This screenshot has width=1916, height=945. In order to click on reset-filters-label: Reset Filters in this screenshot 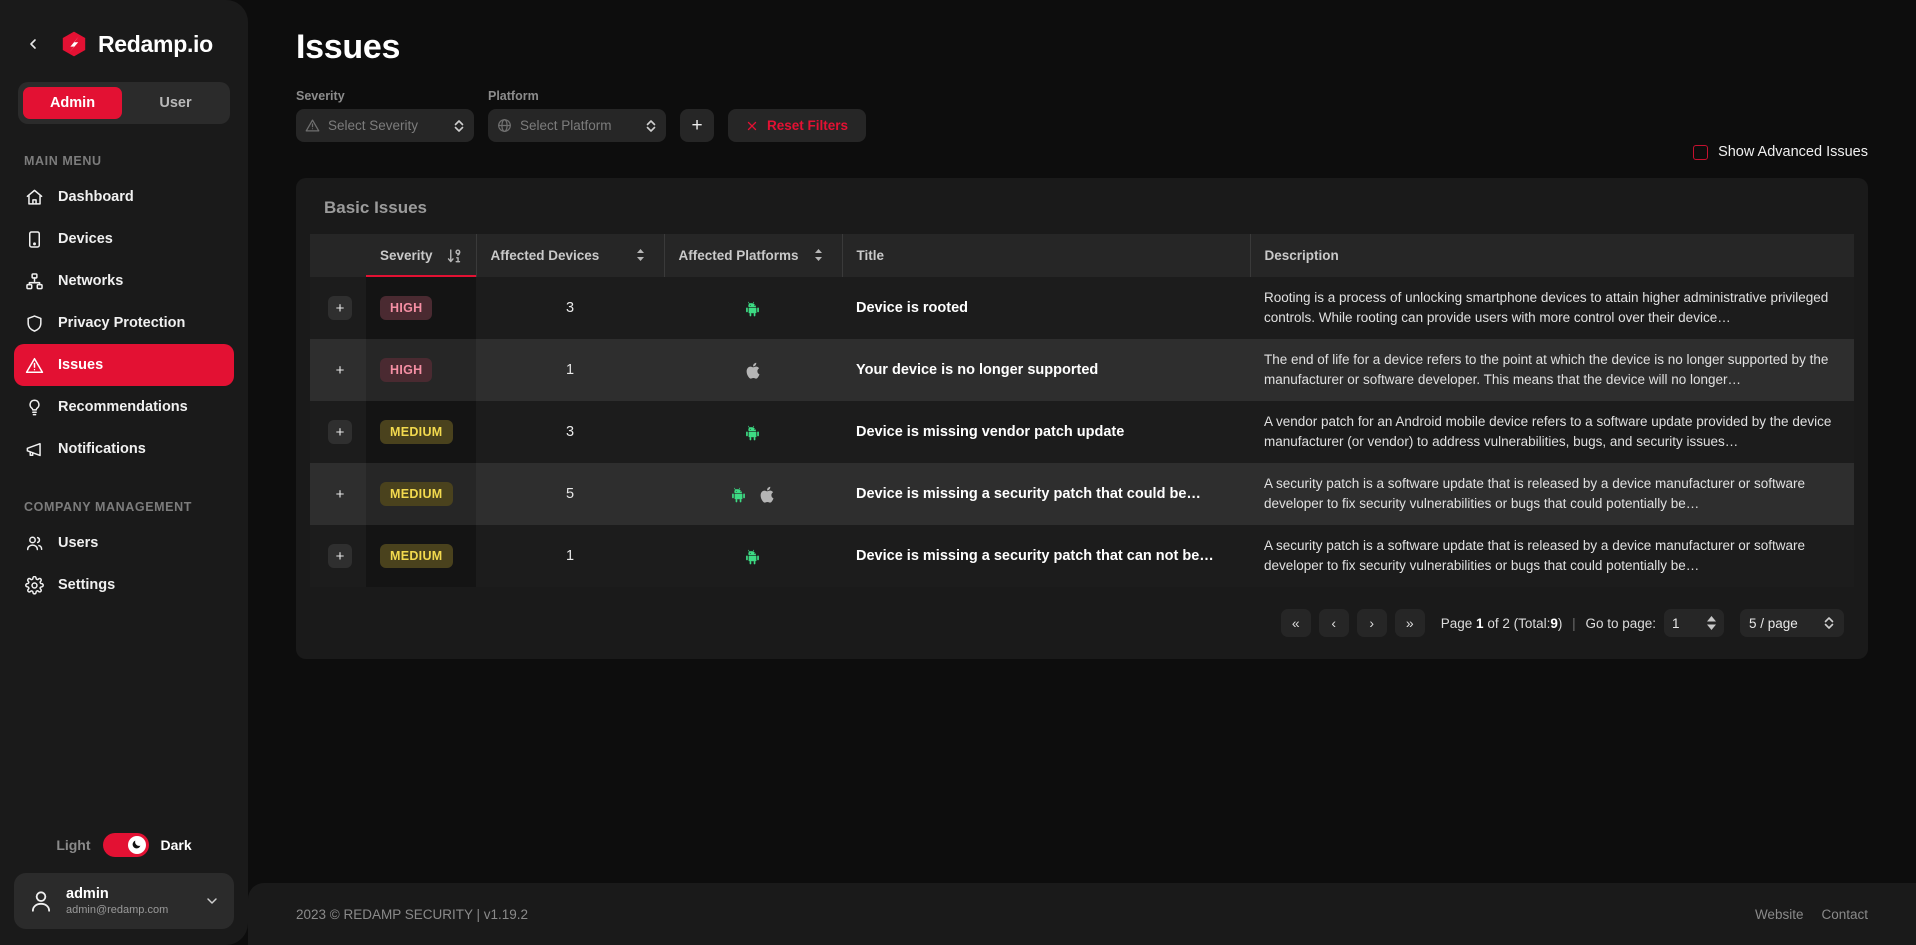, I will do `click(808, 125)`.